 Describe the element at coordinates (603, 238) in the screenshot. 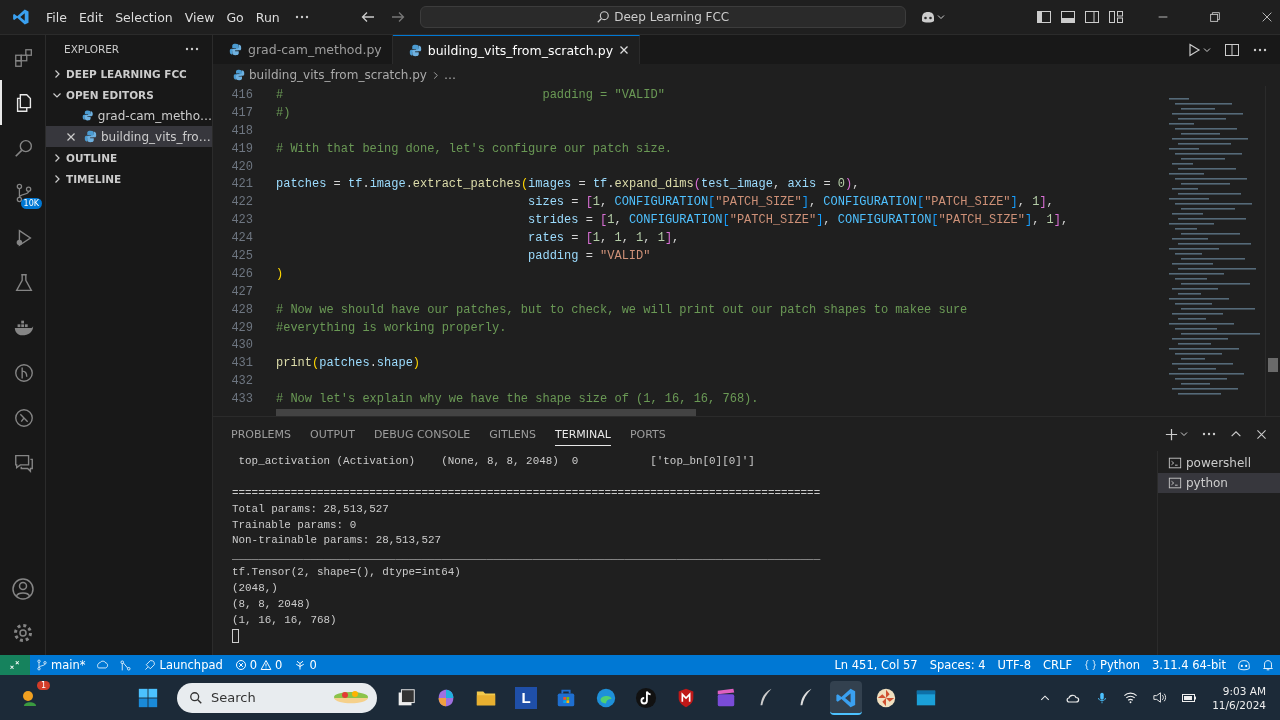

I see `code-line: rates = [1, 1, 1, 1],` at that location.